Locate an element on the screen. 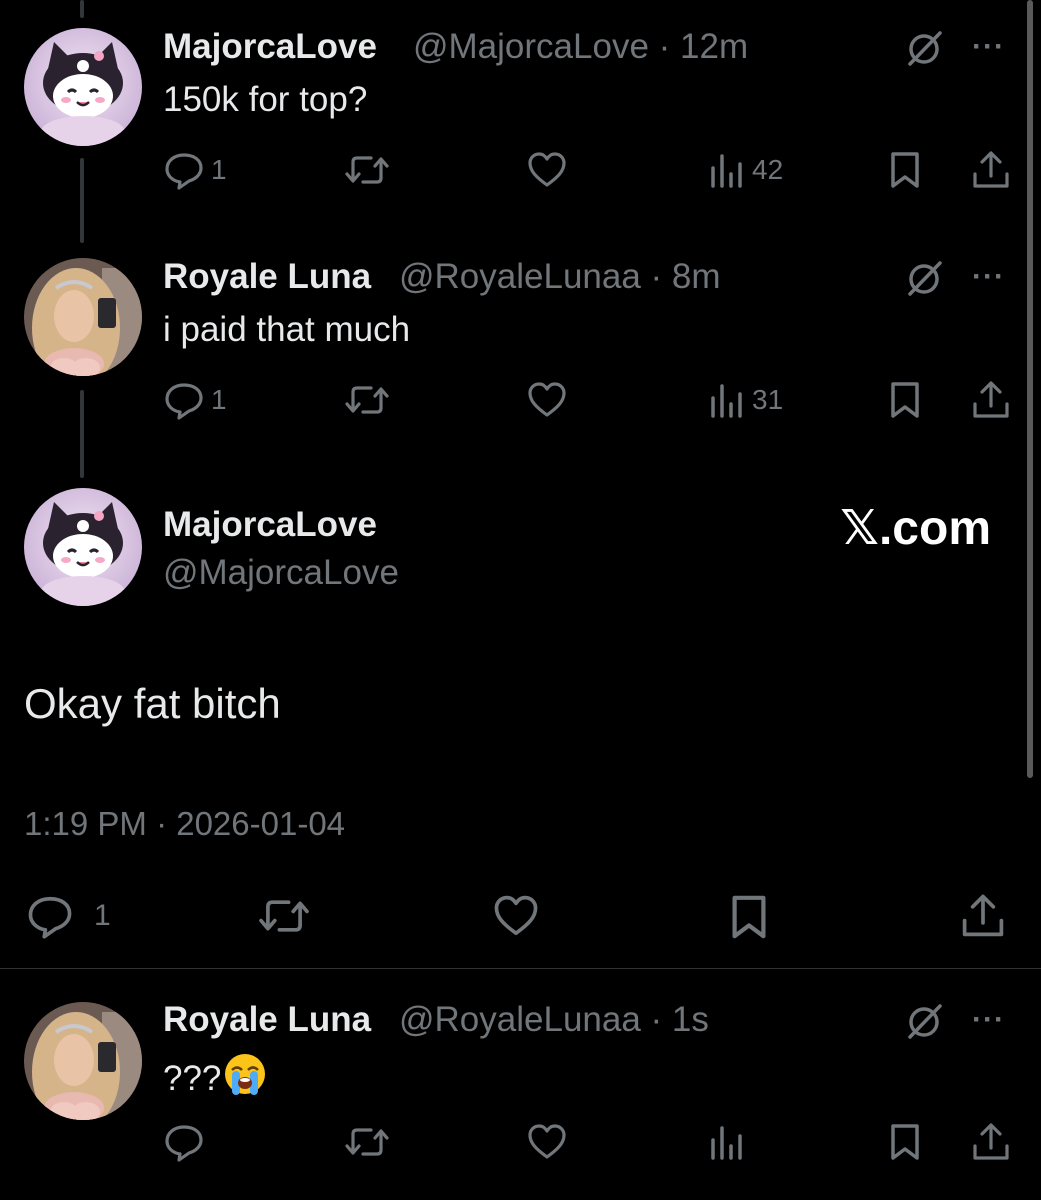 The image size is (1041, 1200). loudly-crying-face-emoji is located at coordinates (245, 1078).